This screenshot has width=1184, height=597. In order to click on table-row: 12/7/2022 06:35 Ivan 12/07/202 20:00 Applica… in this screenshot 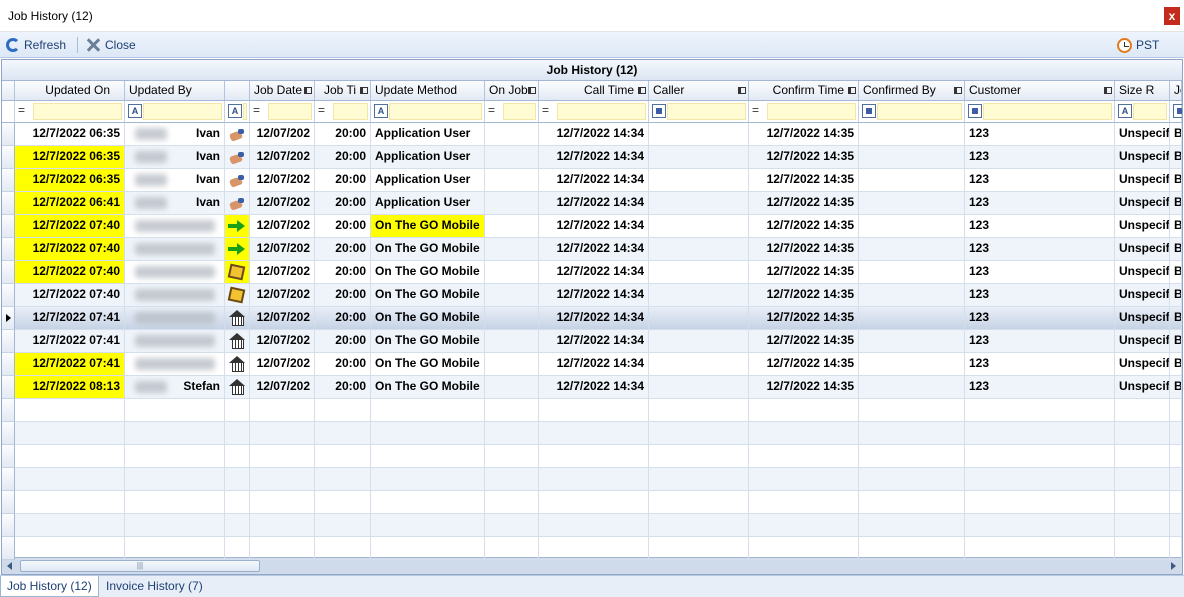, I will do `click(592, 134)`.